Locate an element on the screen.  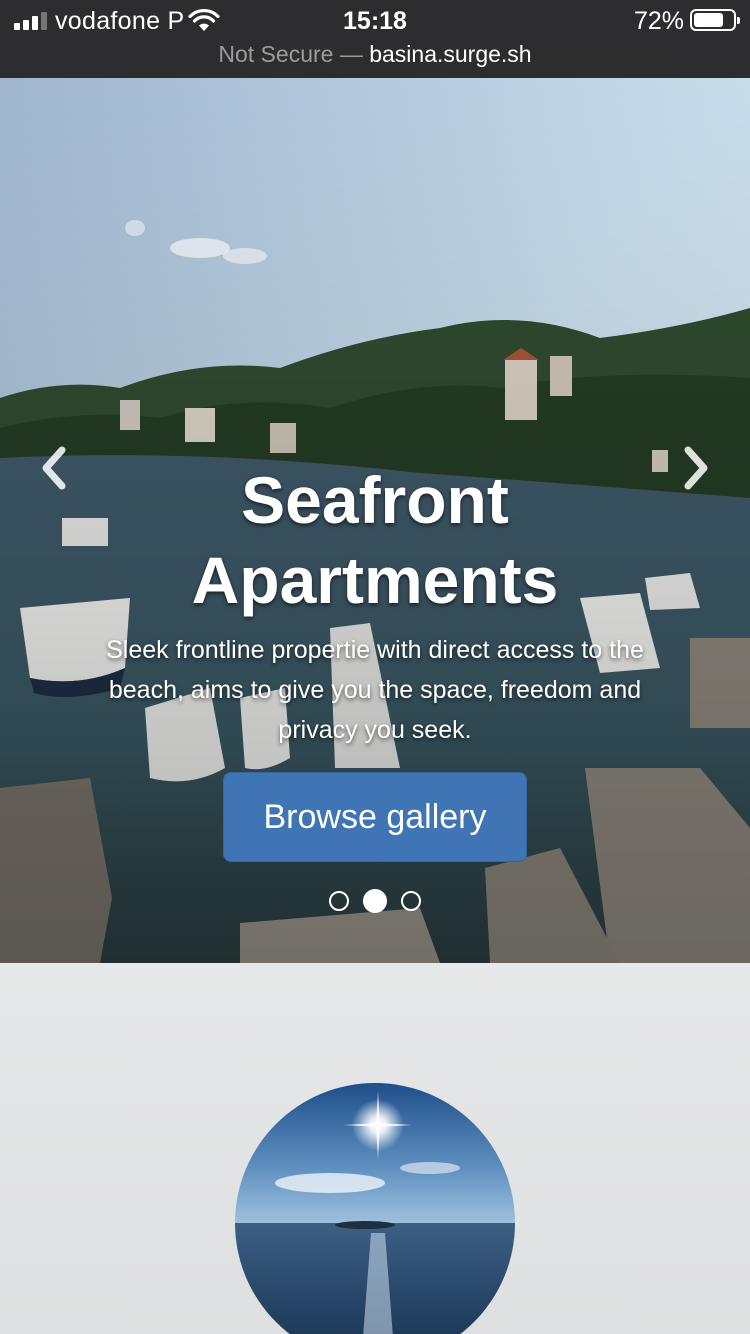
address-bar: Not Secure — basina.surge.sh is located at coordinates (375, 59).